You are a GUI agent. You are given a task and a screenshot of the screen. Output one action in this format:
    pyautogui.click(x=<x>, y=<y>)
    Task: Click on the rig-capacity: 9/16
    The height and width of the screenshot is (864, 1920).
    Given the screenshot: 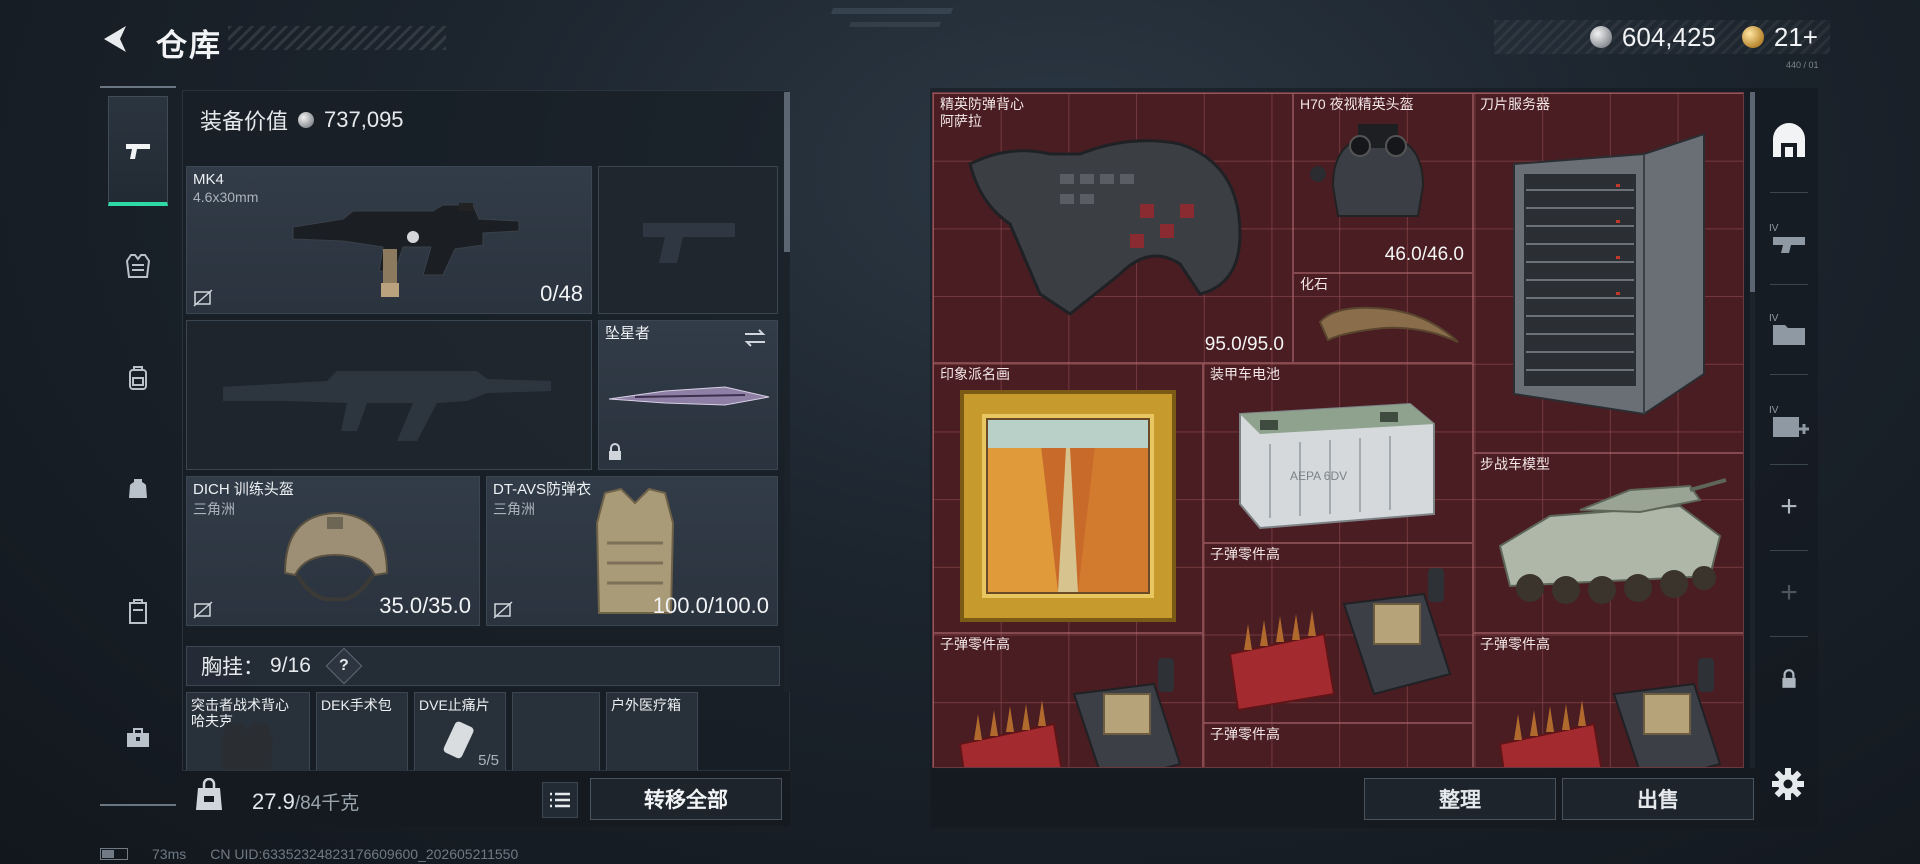 What is the action you would take?
    pyautogui.click(x=290, y=665)
    